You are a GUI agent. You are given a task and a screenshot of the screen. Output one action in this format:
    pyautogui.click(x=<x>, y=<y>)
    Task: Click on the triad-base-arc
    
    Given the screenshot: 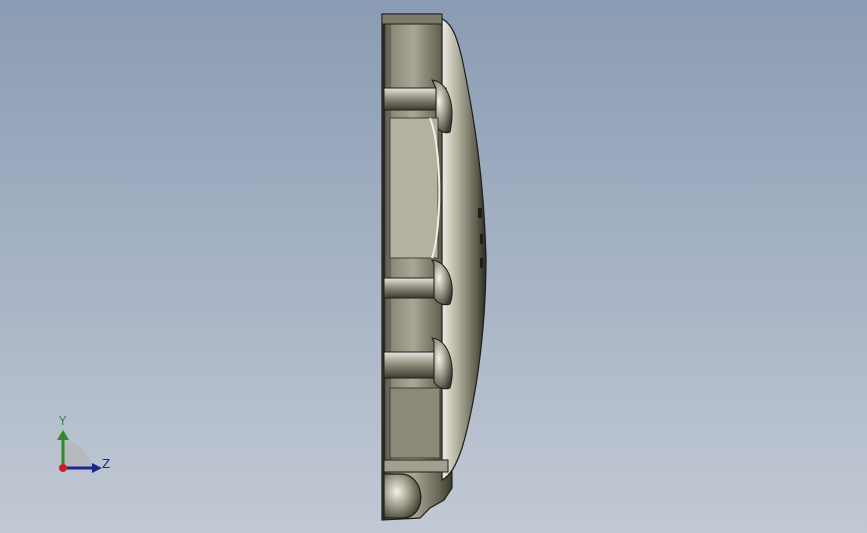 What is the action you would take?
    pyautogui.click(x=77, y=454)
    